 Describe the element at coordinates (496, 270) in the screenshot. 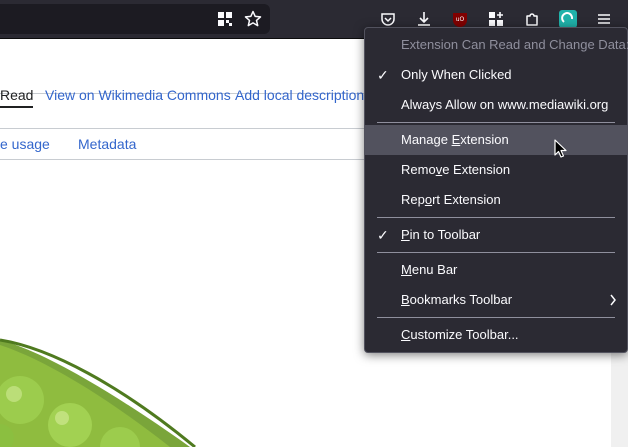

I see `menu-item-menu-bar: Menu Bar` at that location.